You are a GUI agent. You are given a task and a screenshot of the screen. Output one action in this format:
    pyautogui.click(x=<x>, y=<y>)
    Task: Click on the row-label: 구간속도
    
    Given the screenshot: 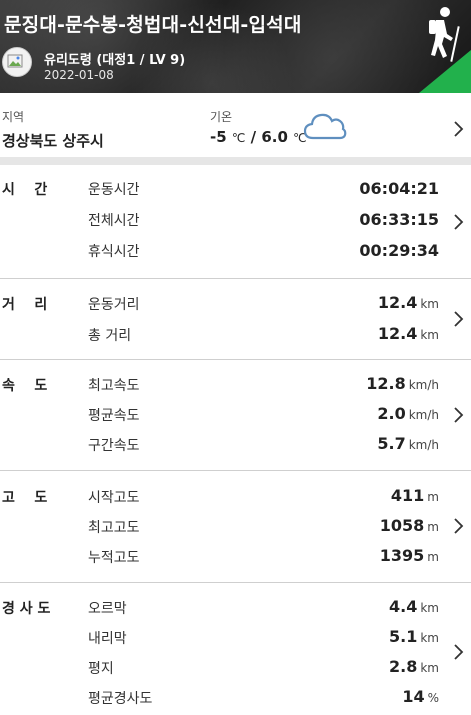 What is the action you would take?
    pyautogui.click(x=114, y=446)
    